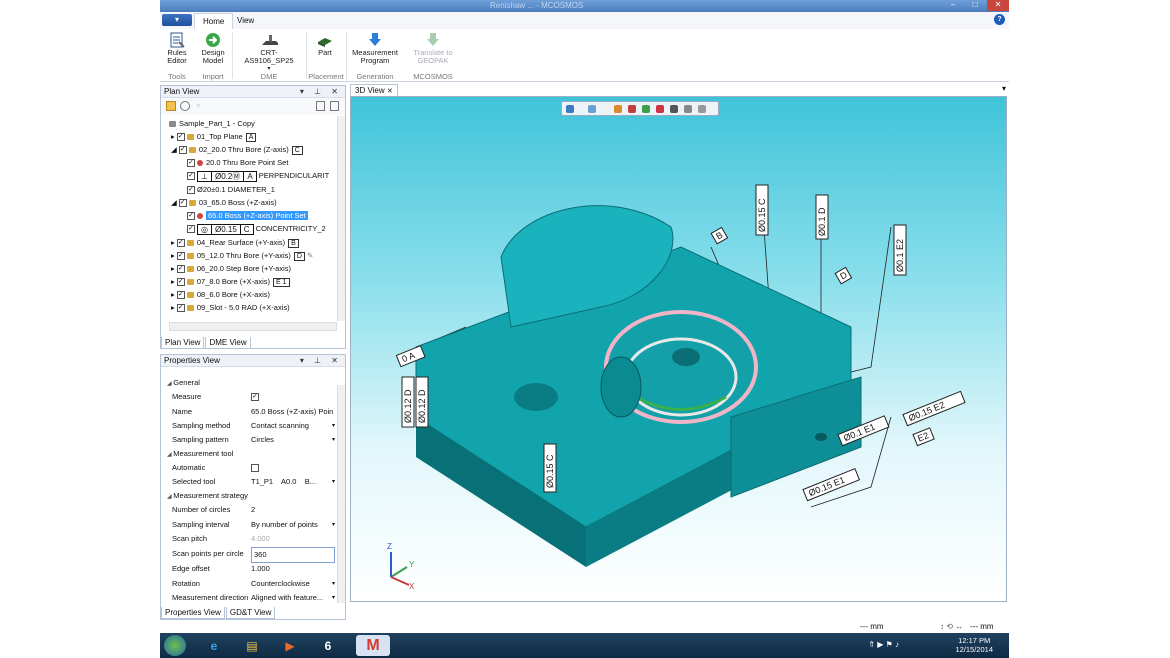  I want to click on dme-button: CRT-AS9106_SP25 ▾, so click(269, 52).